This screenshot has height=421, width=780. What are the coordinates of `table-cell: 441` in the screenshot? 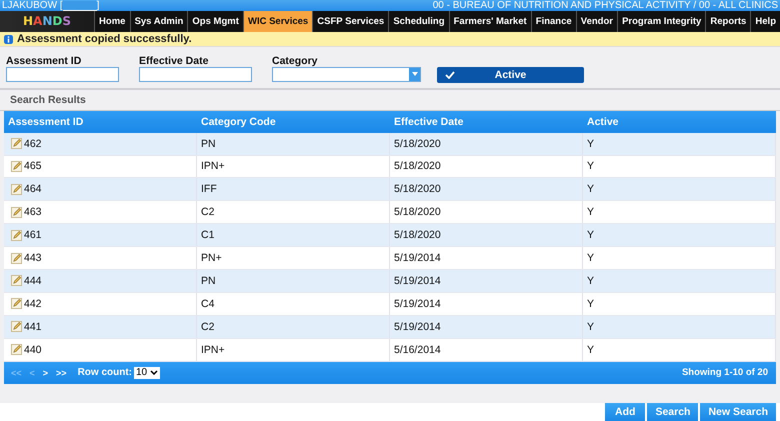 It's located at (33, 326).